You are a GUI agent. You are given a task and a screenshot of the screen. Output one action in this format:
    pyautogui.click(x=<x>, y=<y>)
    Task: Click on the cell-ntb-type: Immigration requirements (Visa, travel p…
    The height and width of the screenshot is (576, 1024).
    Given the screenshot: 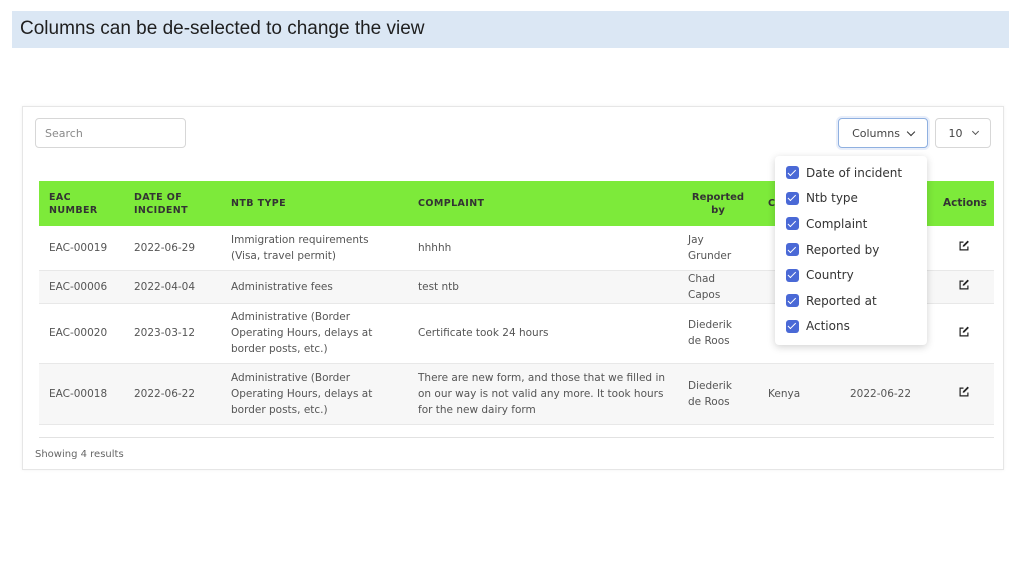 What is the action you would take?
    pyautogui.click(x=314, y=248)
    